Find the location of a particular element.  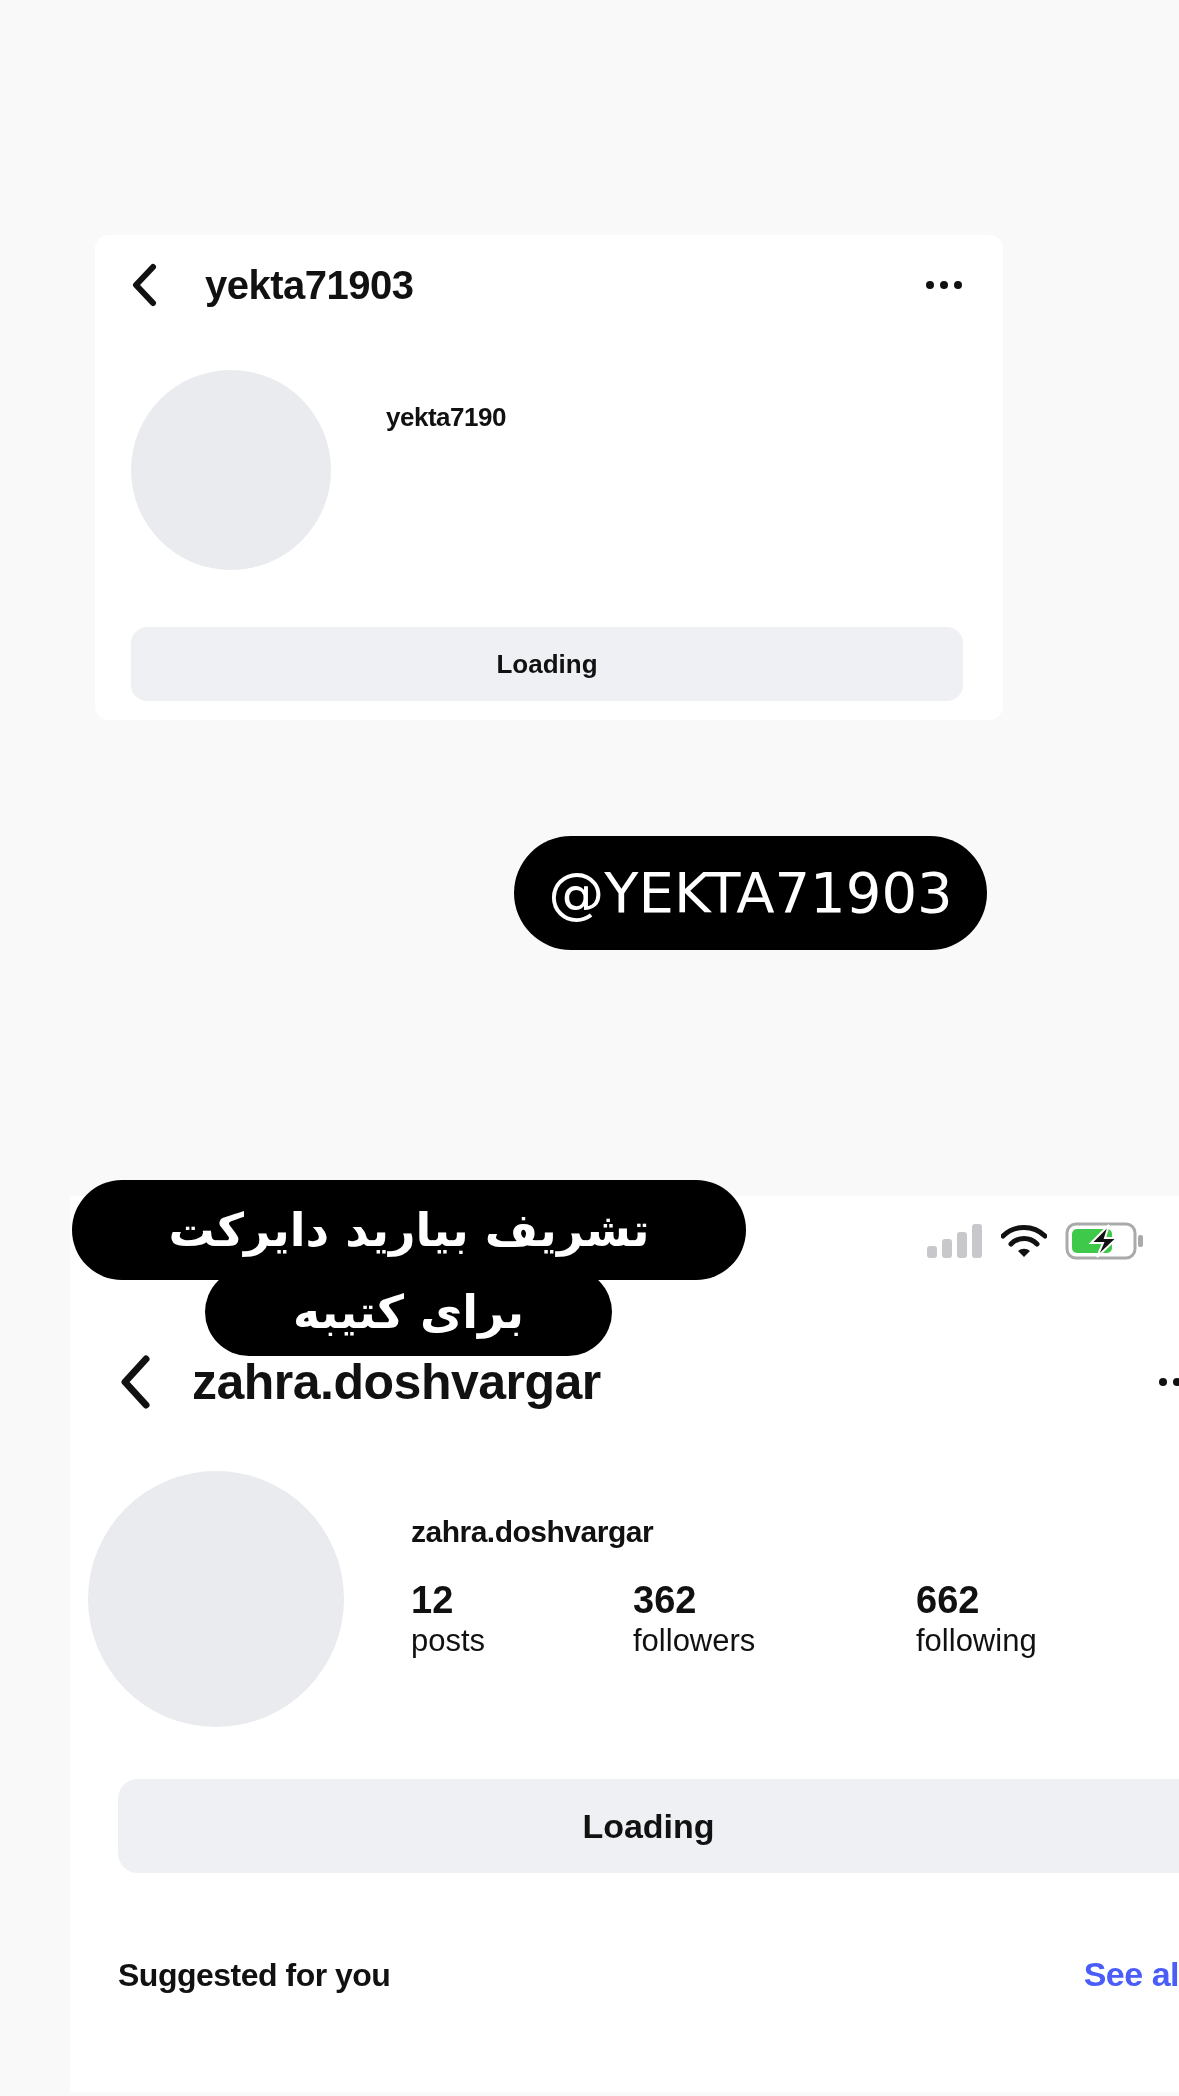

stat-label: following is located at coordinates (977, 1640).